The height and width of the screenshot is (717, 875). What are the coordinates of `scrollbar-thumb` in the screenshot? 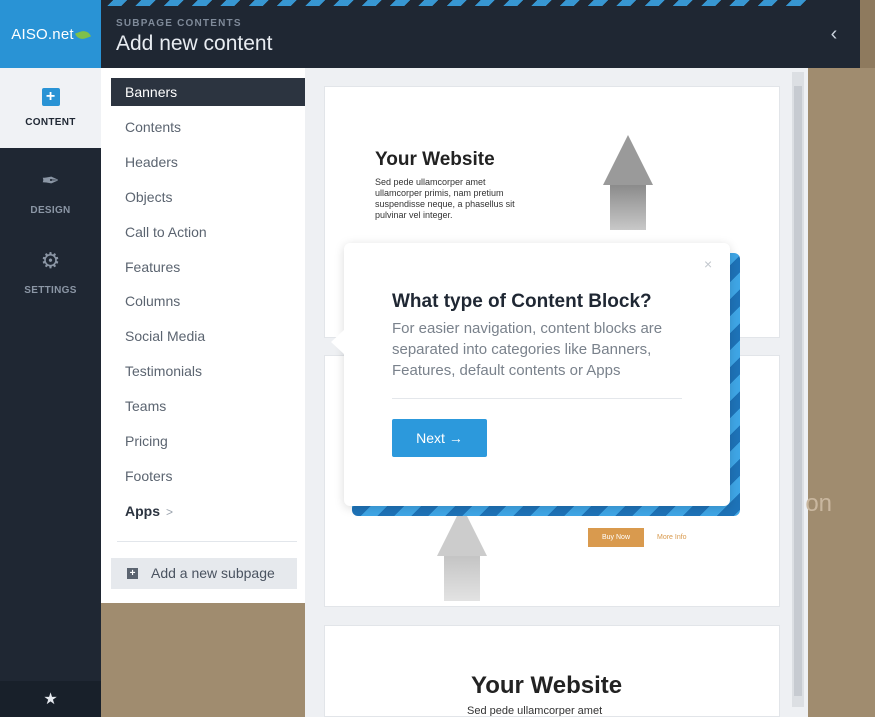 It's located at (798, 391).